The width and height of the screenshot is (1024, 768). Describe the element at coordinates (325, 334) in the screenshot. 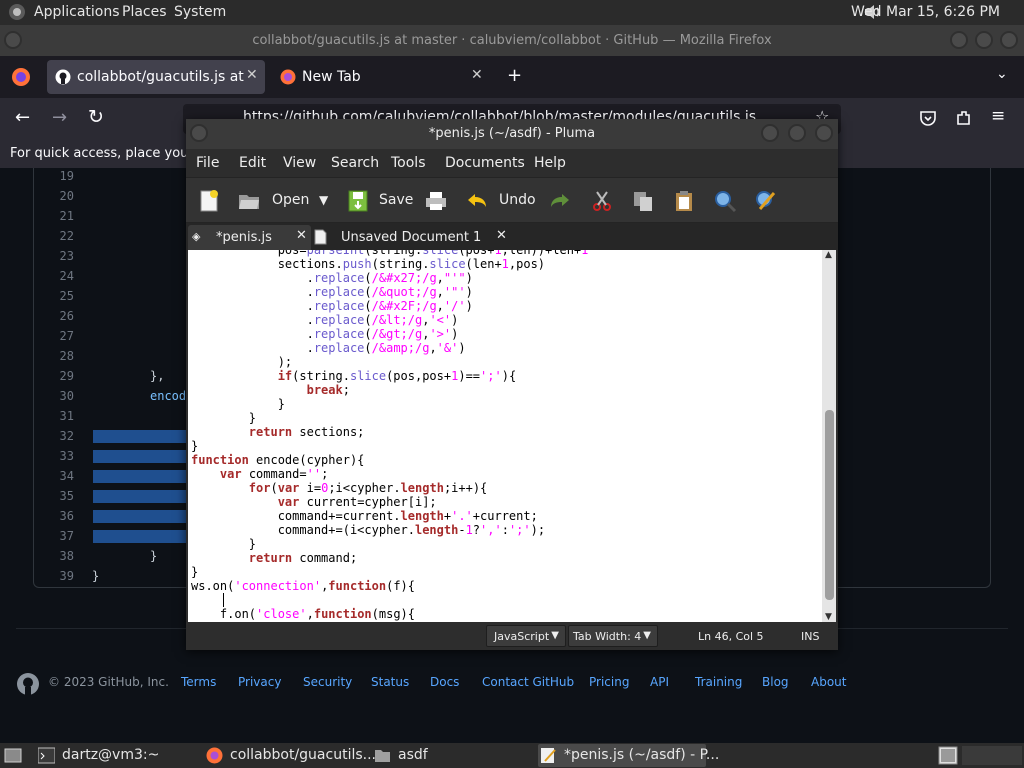

I see `code-line: .replace(/&gt;/g,'>')` at that location.